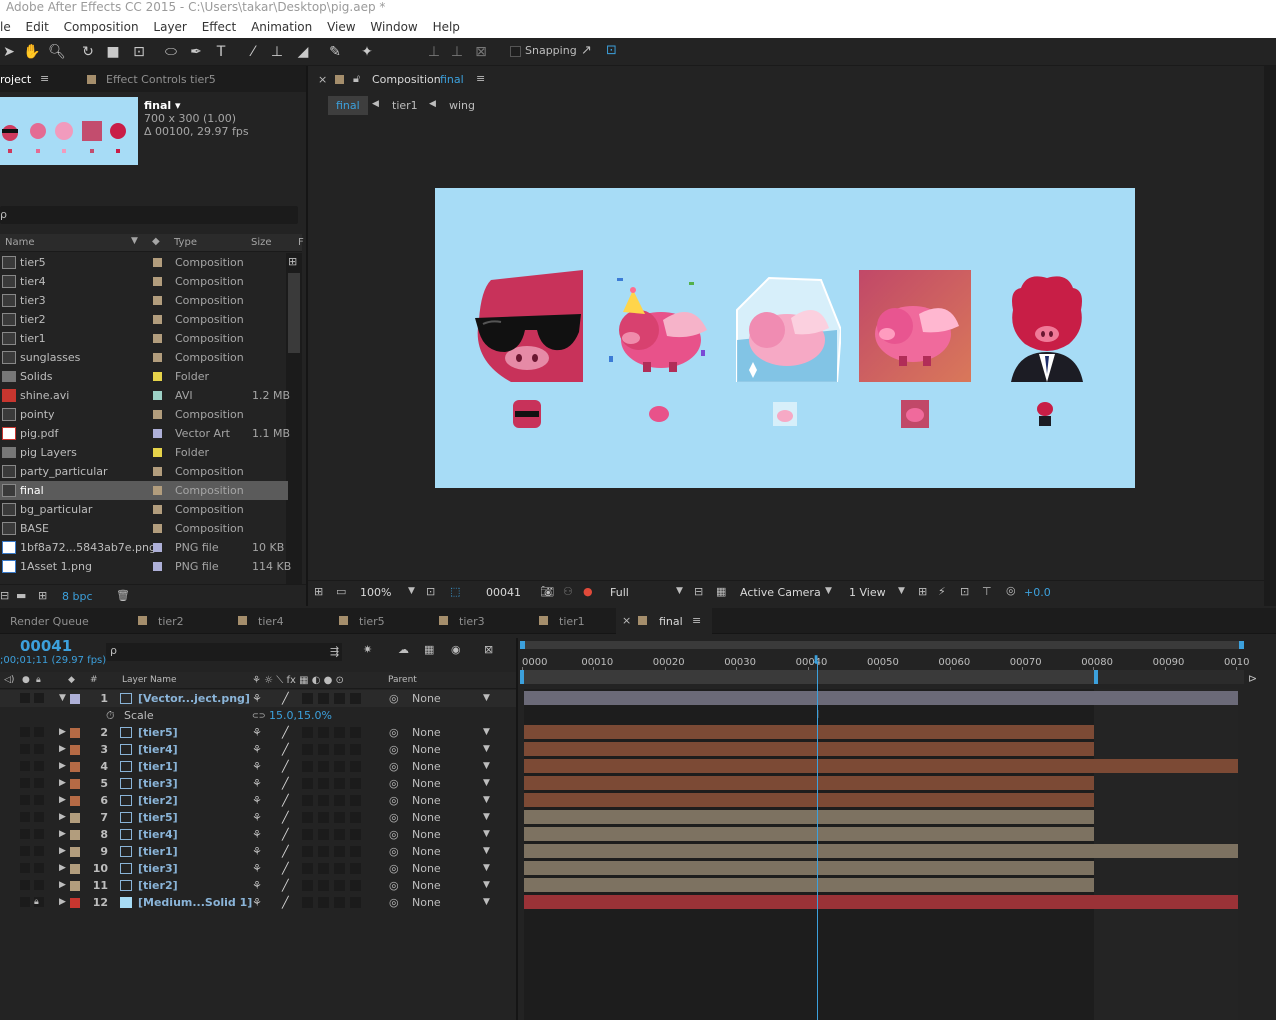 The image size is (1276, 1020). Describe the element at coordinates (144, 357) in the screenshot. I see `project-item-sunglasses: sunglasses Composition` at that location.